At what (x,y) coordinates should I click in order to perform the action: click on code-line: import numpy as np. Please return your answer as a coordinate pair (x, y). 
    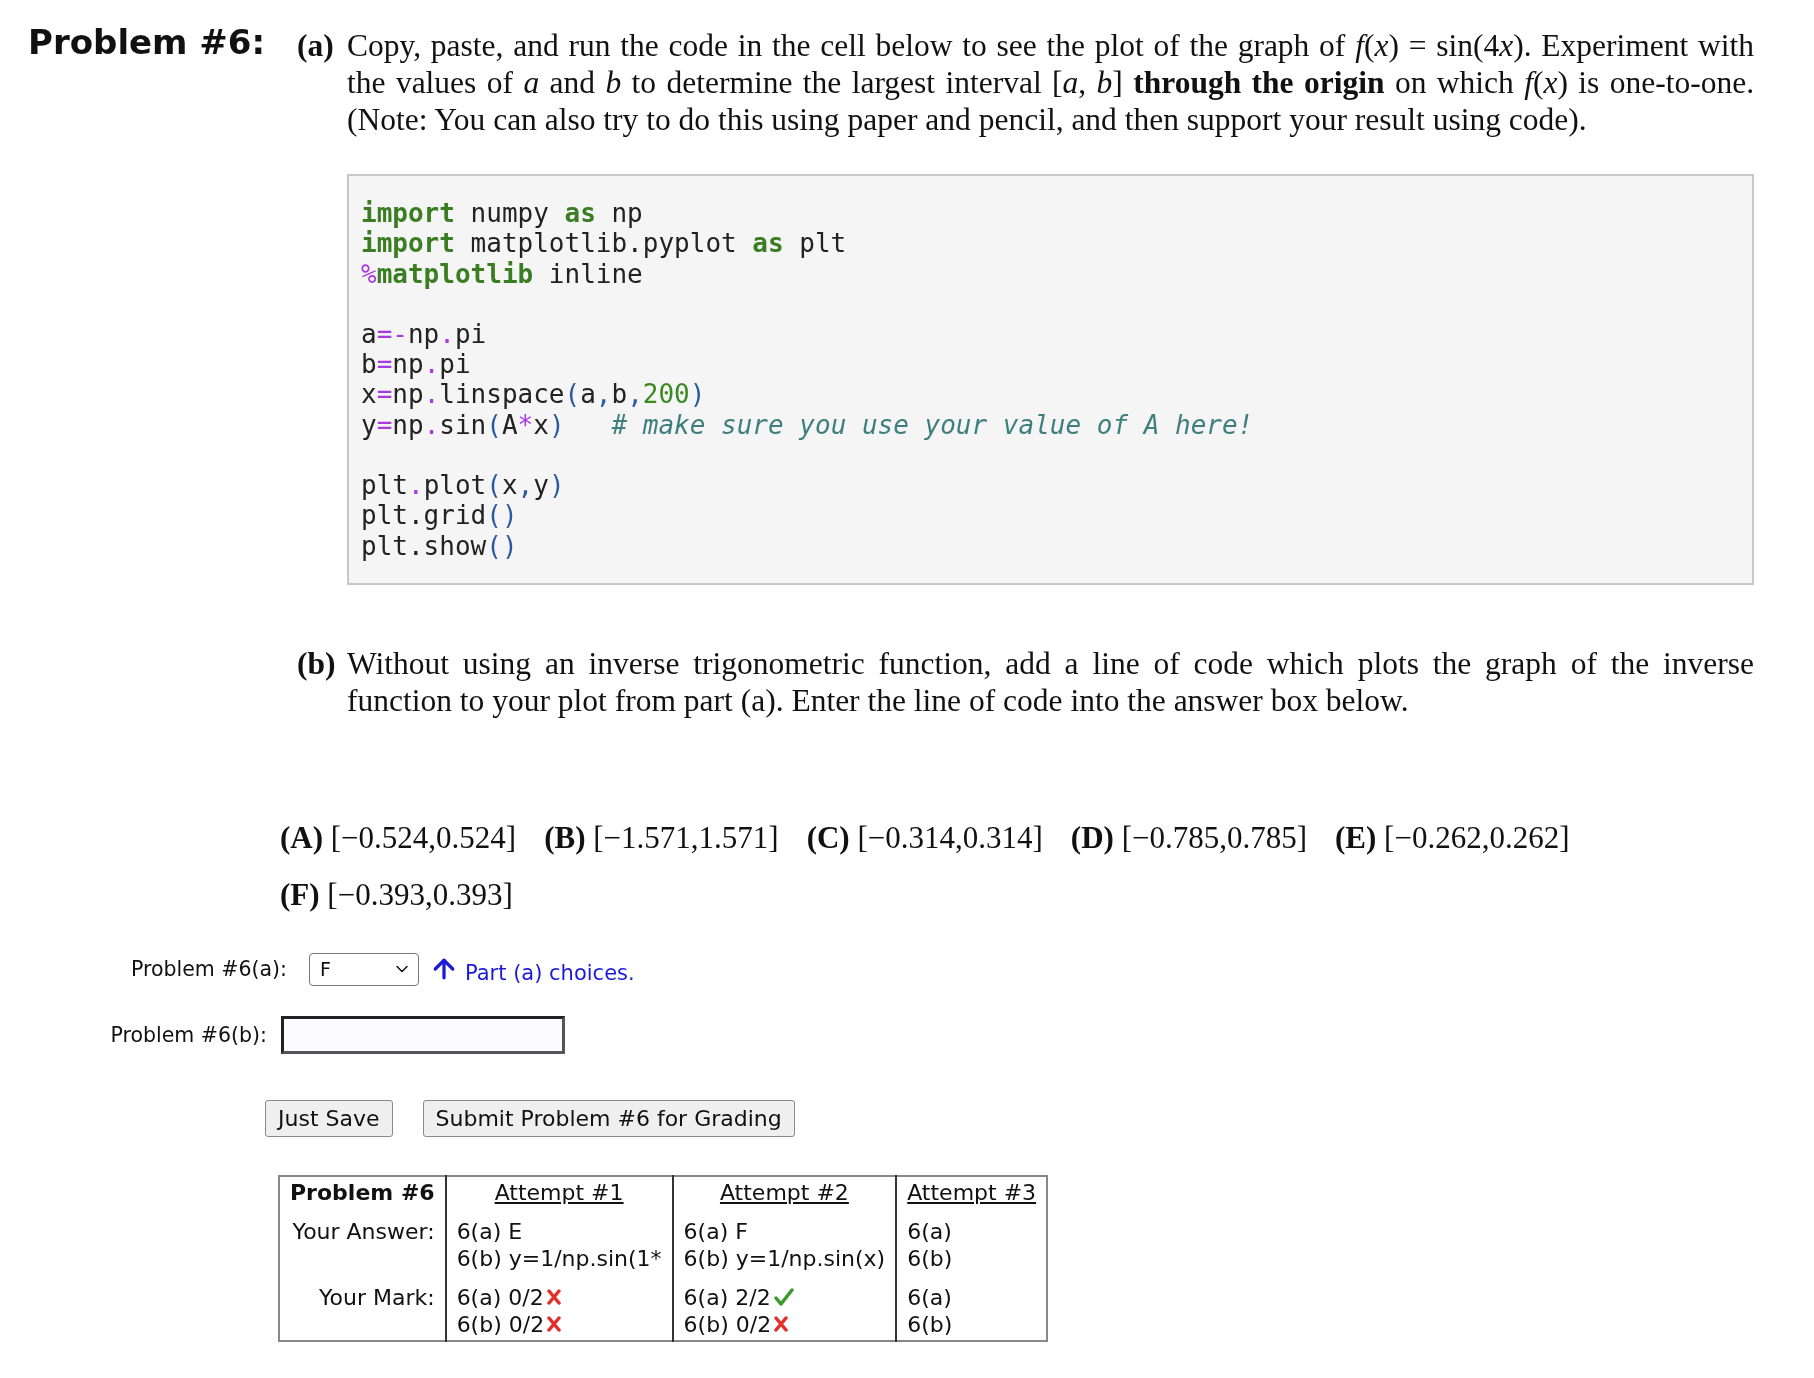
    Looking at the image, I should click on (502, 213).